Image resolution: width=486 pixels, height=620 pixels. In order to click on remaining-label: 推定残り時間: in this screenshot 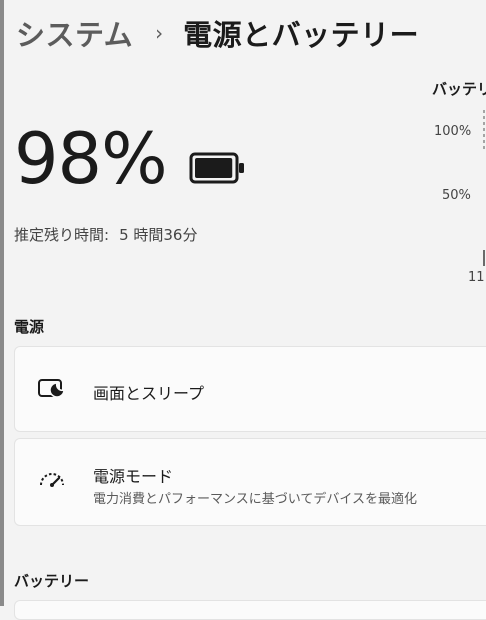, I will do `click(62, 235)`.